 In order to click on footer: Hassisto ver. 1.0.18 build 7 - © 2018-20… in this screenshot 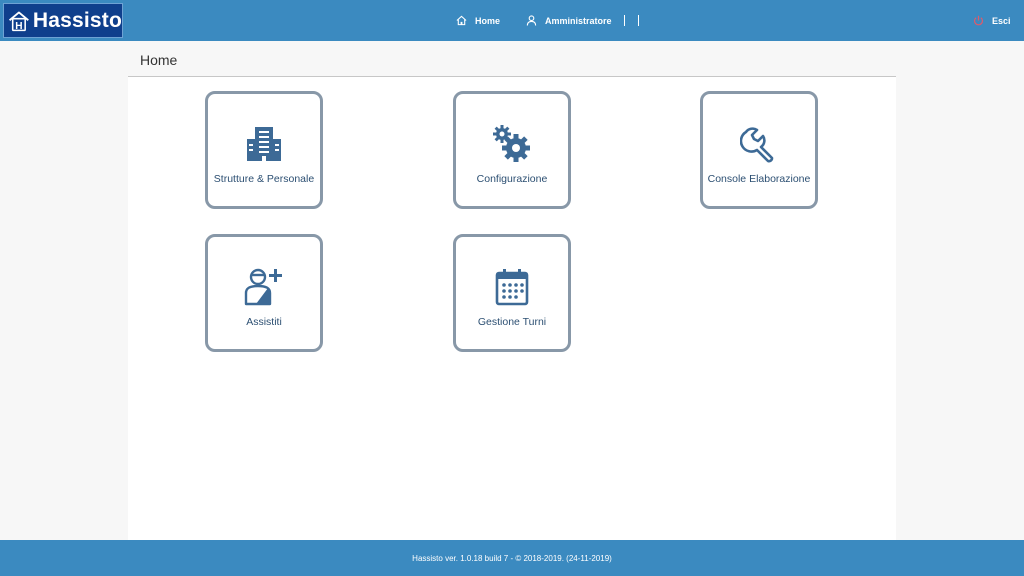, I will do `click(512, 558)`.